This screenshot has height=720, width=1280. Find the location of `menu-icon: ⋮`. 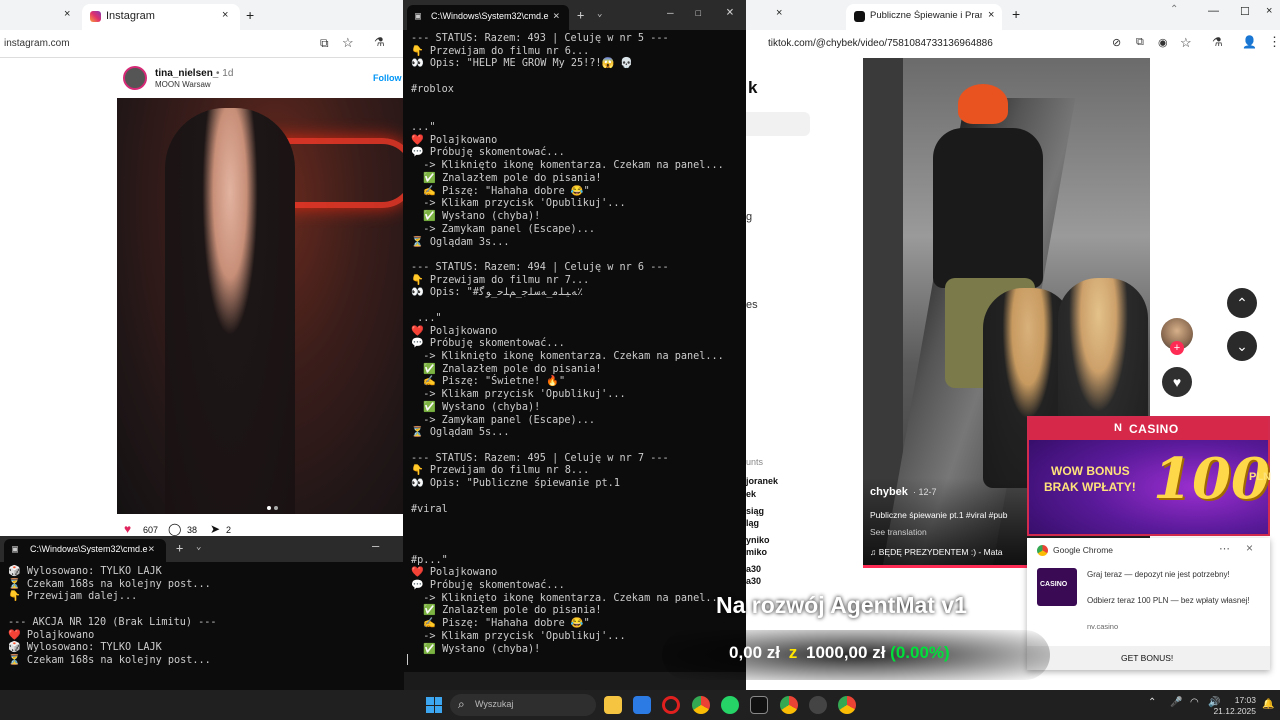

menu-icon: ⋮ is located at coordinates (1274, 42).